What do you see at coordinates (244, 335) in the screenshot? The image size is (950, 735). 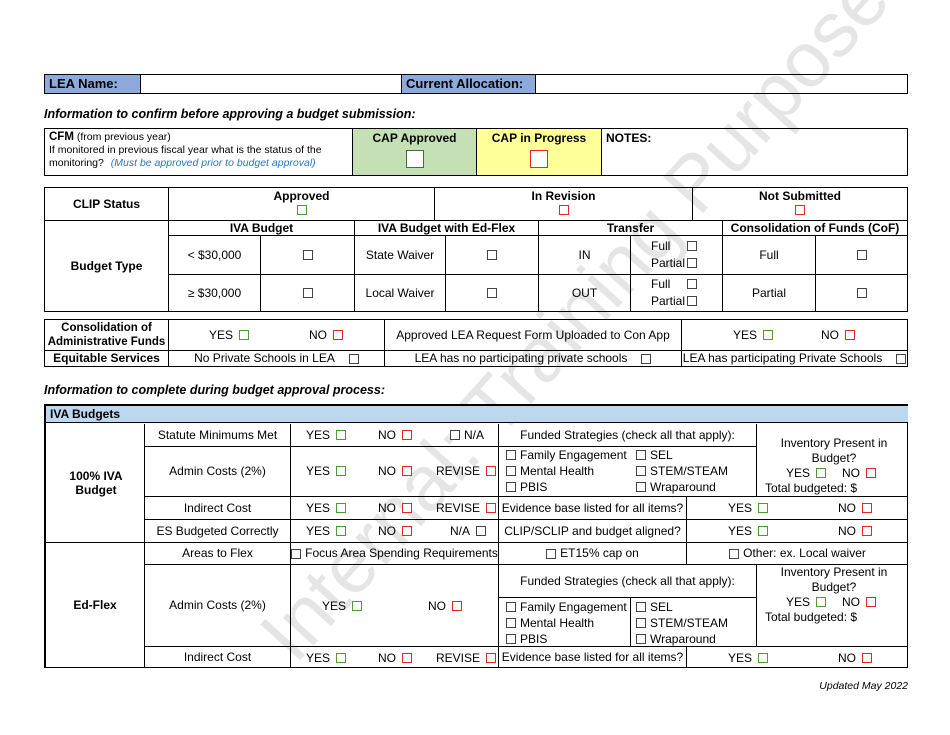 I see `consolidation-yes-checkbox` at bounding box center [244, 335].